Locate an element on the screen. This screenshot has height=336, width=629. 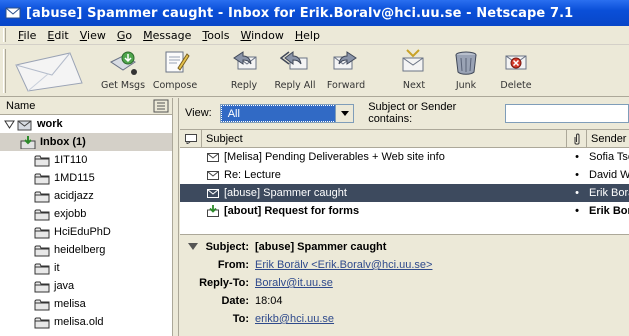
reply-button: Reply is located at coordinates (244, 72).